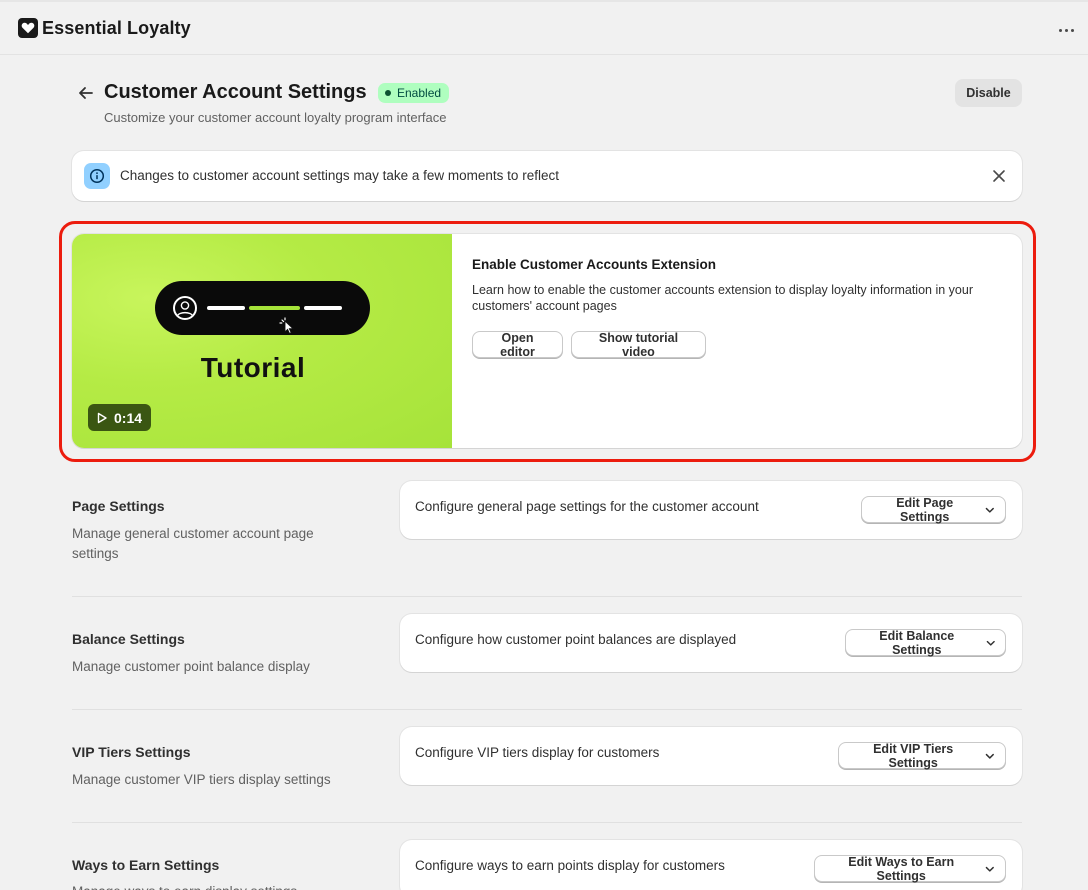  What do you see at coordinates (146, 865) in the screenshot?
I see `section-title-ways-to-earn-settings: Ways to Earn Settings` at bounding box center [146, 865].